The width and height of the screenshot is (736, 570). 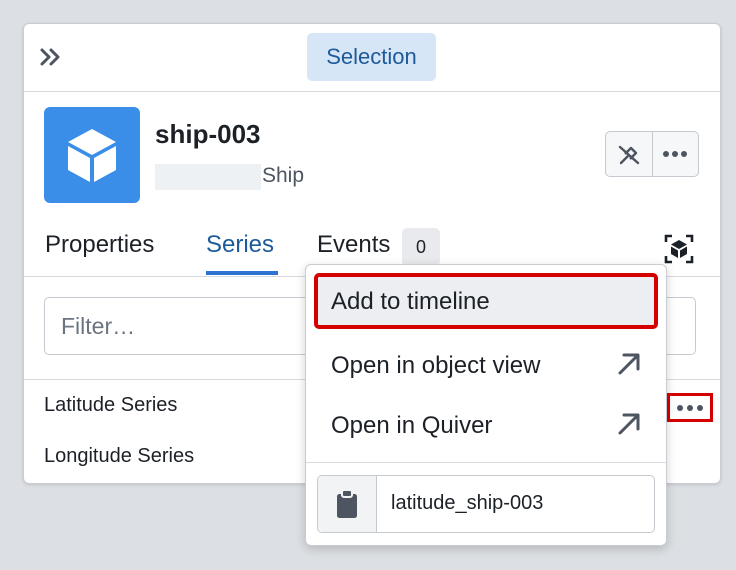 What do you see at coordinates (412, 425) in the screenshot?
I see `menu-item-label: Open in Quiver` at bounding box center [412, 425].